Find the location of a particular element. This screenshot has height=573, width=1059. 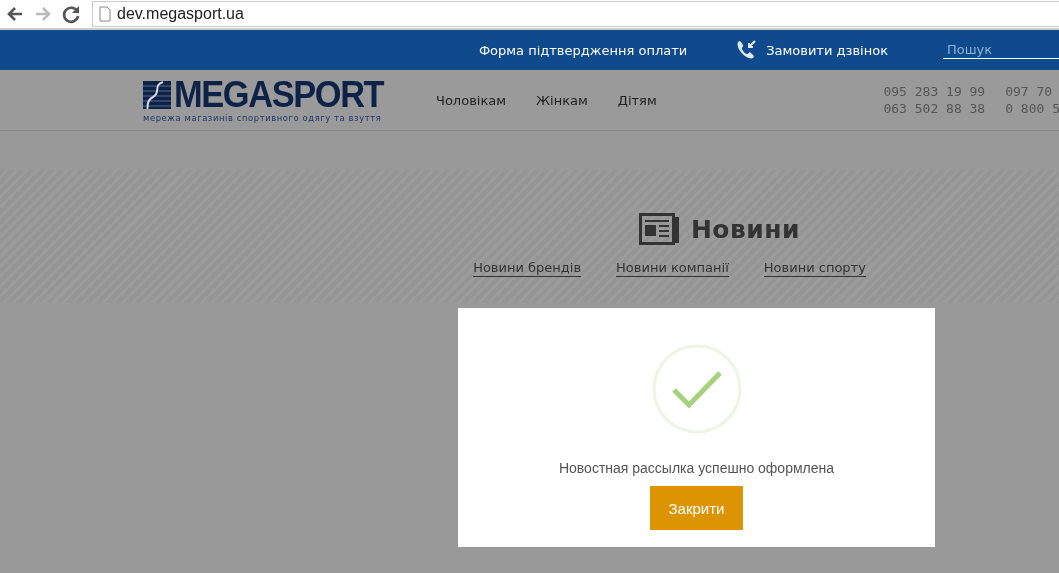

callback-link: Замовити дзвінок is located at coordinates (827, 50).